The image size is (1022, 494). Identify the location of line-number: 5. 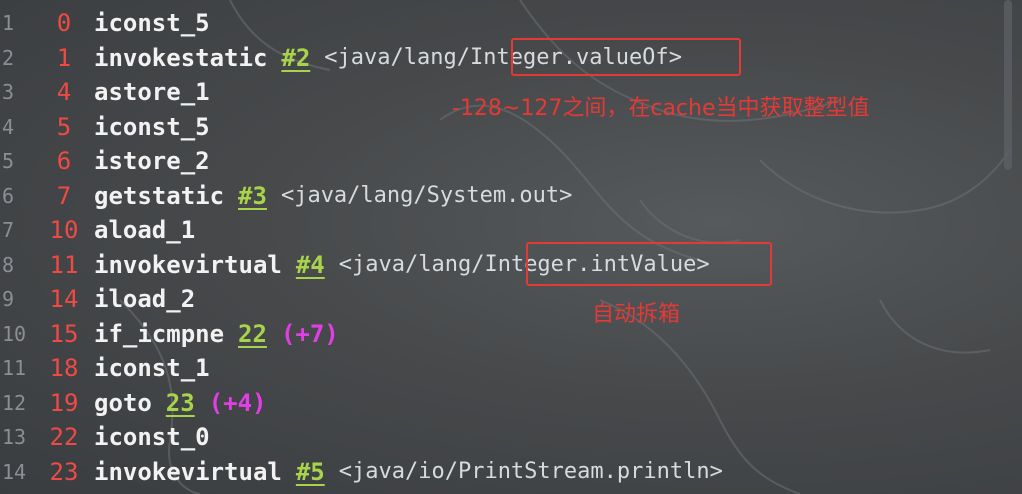
(8, 161).